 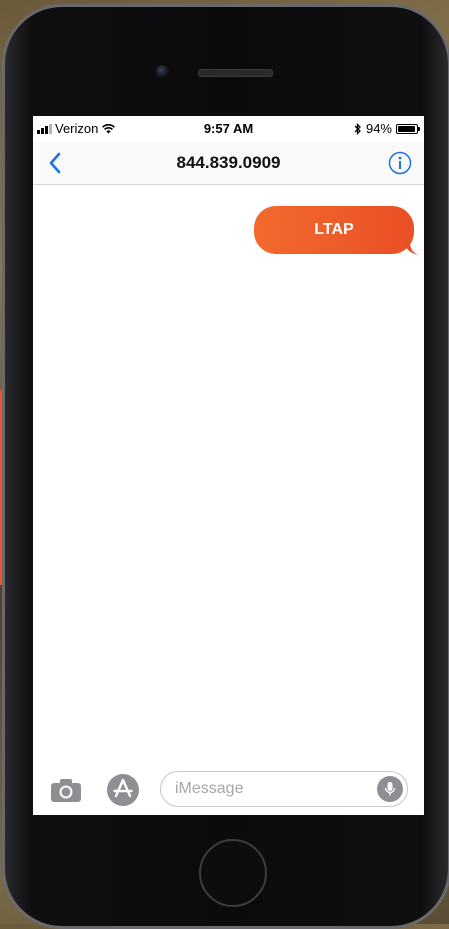 What do you see at coordinates (411, 249) in the screenshot?
I see `bubble-tail` at bounding box center [411, 249].